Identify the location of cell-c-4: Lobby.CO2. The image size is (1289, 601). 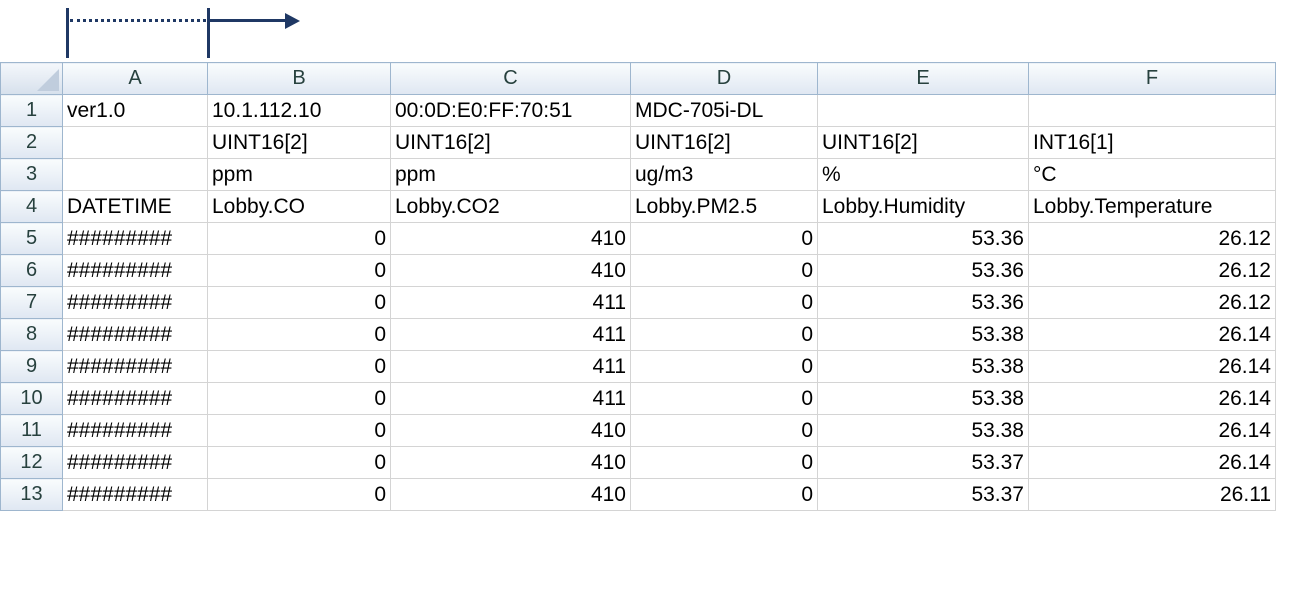
(510, 206).